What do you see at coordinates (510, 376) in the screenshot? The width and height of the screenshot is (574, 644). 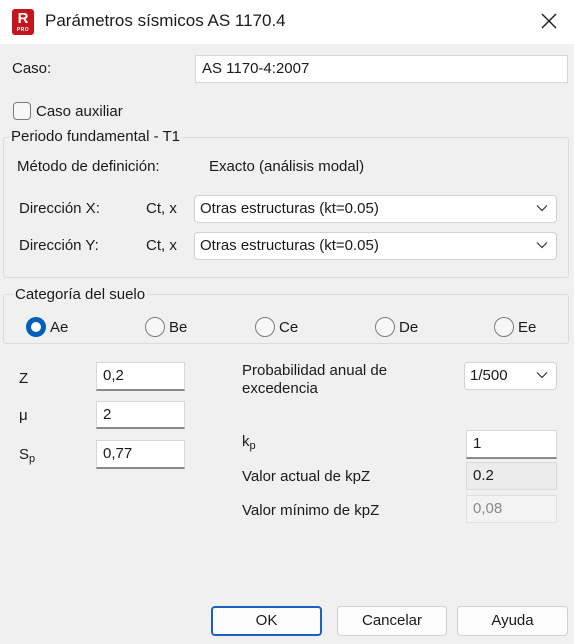 I see `probabilidad-select: 1/500` at bounding box center [510, 376].